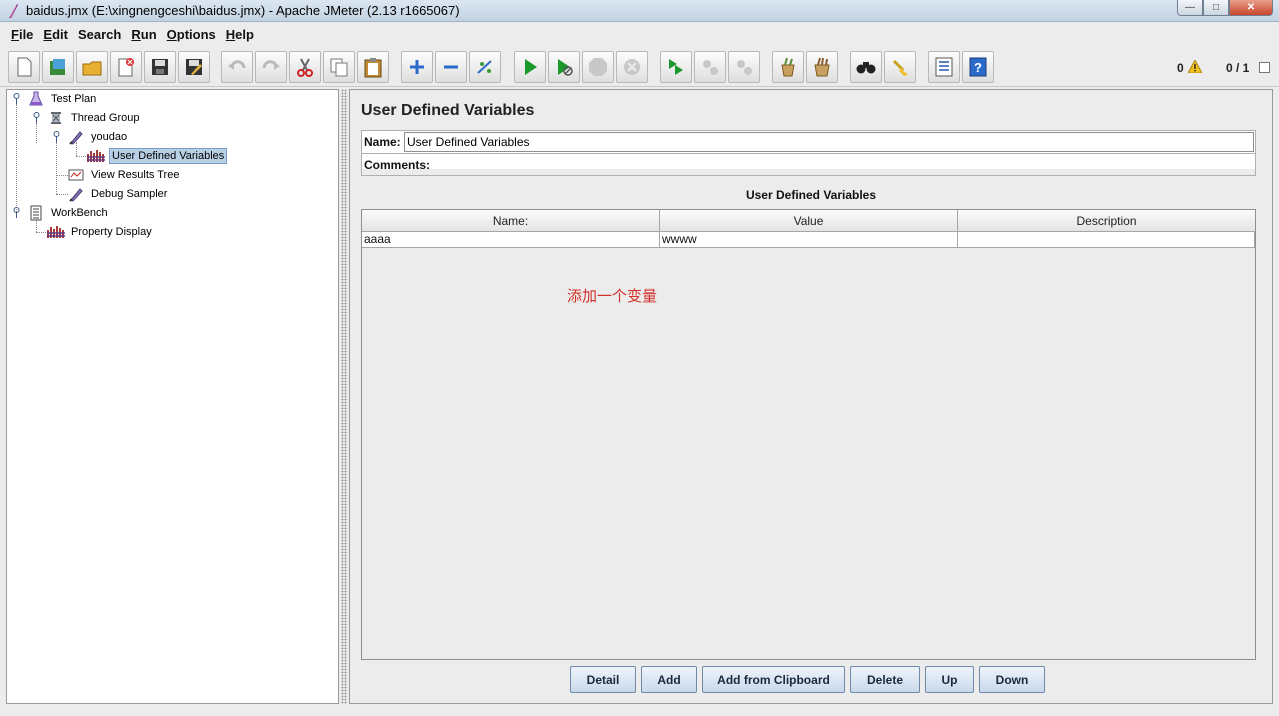 The image size is (1279, 716). I want to click on toolbar: ? 0 0 / 1, so click(639, 67).